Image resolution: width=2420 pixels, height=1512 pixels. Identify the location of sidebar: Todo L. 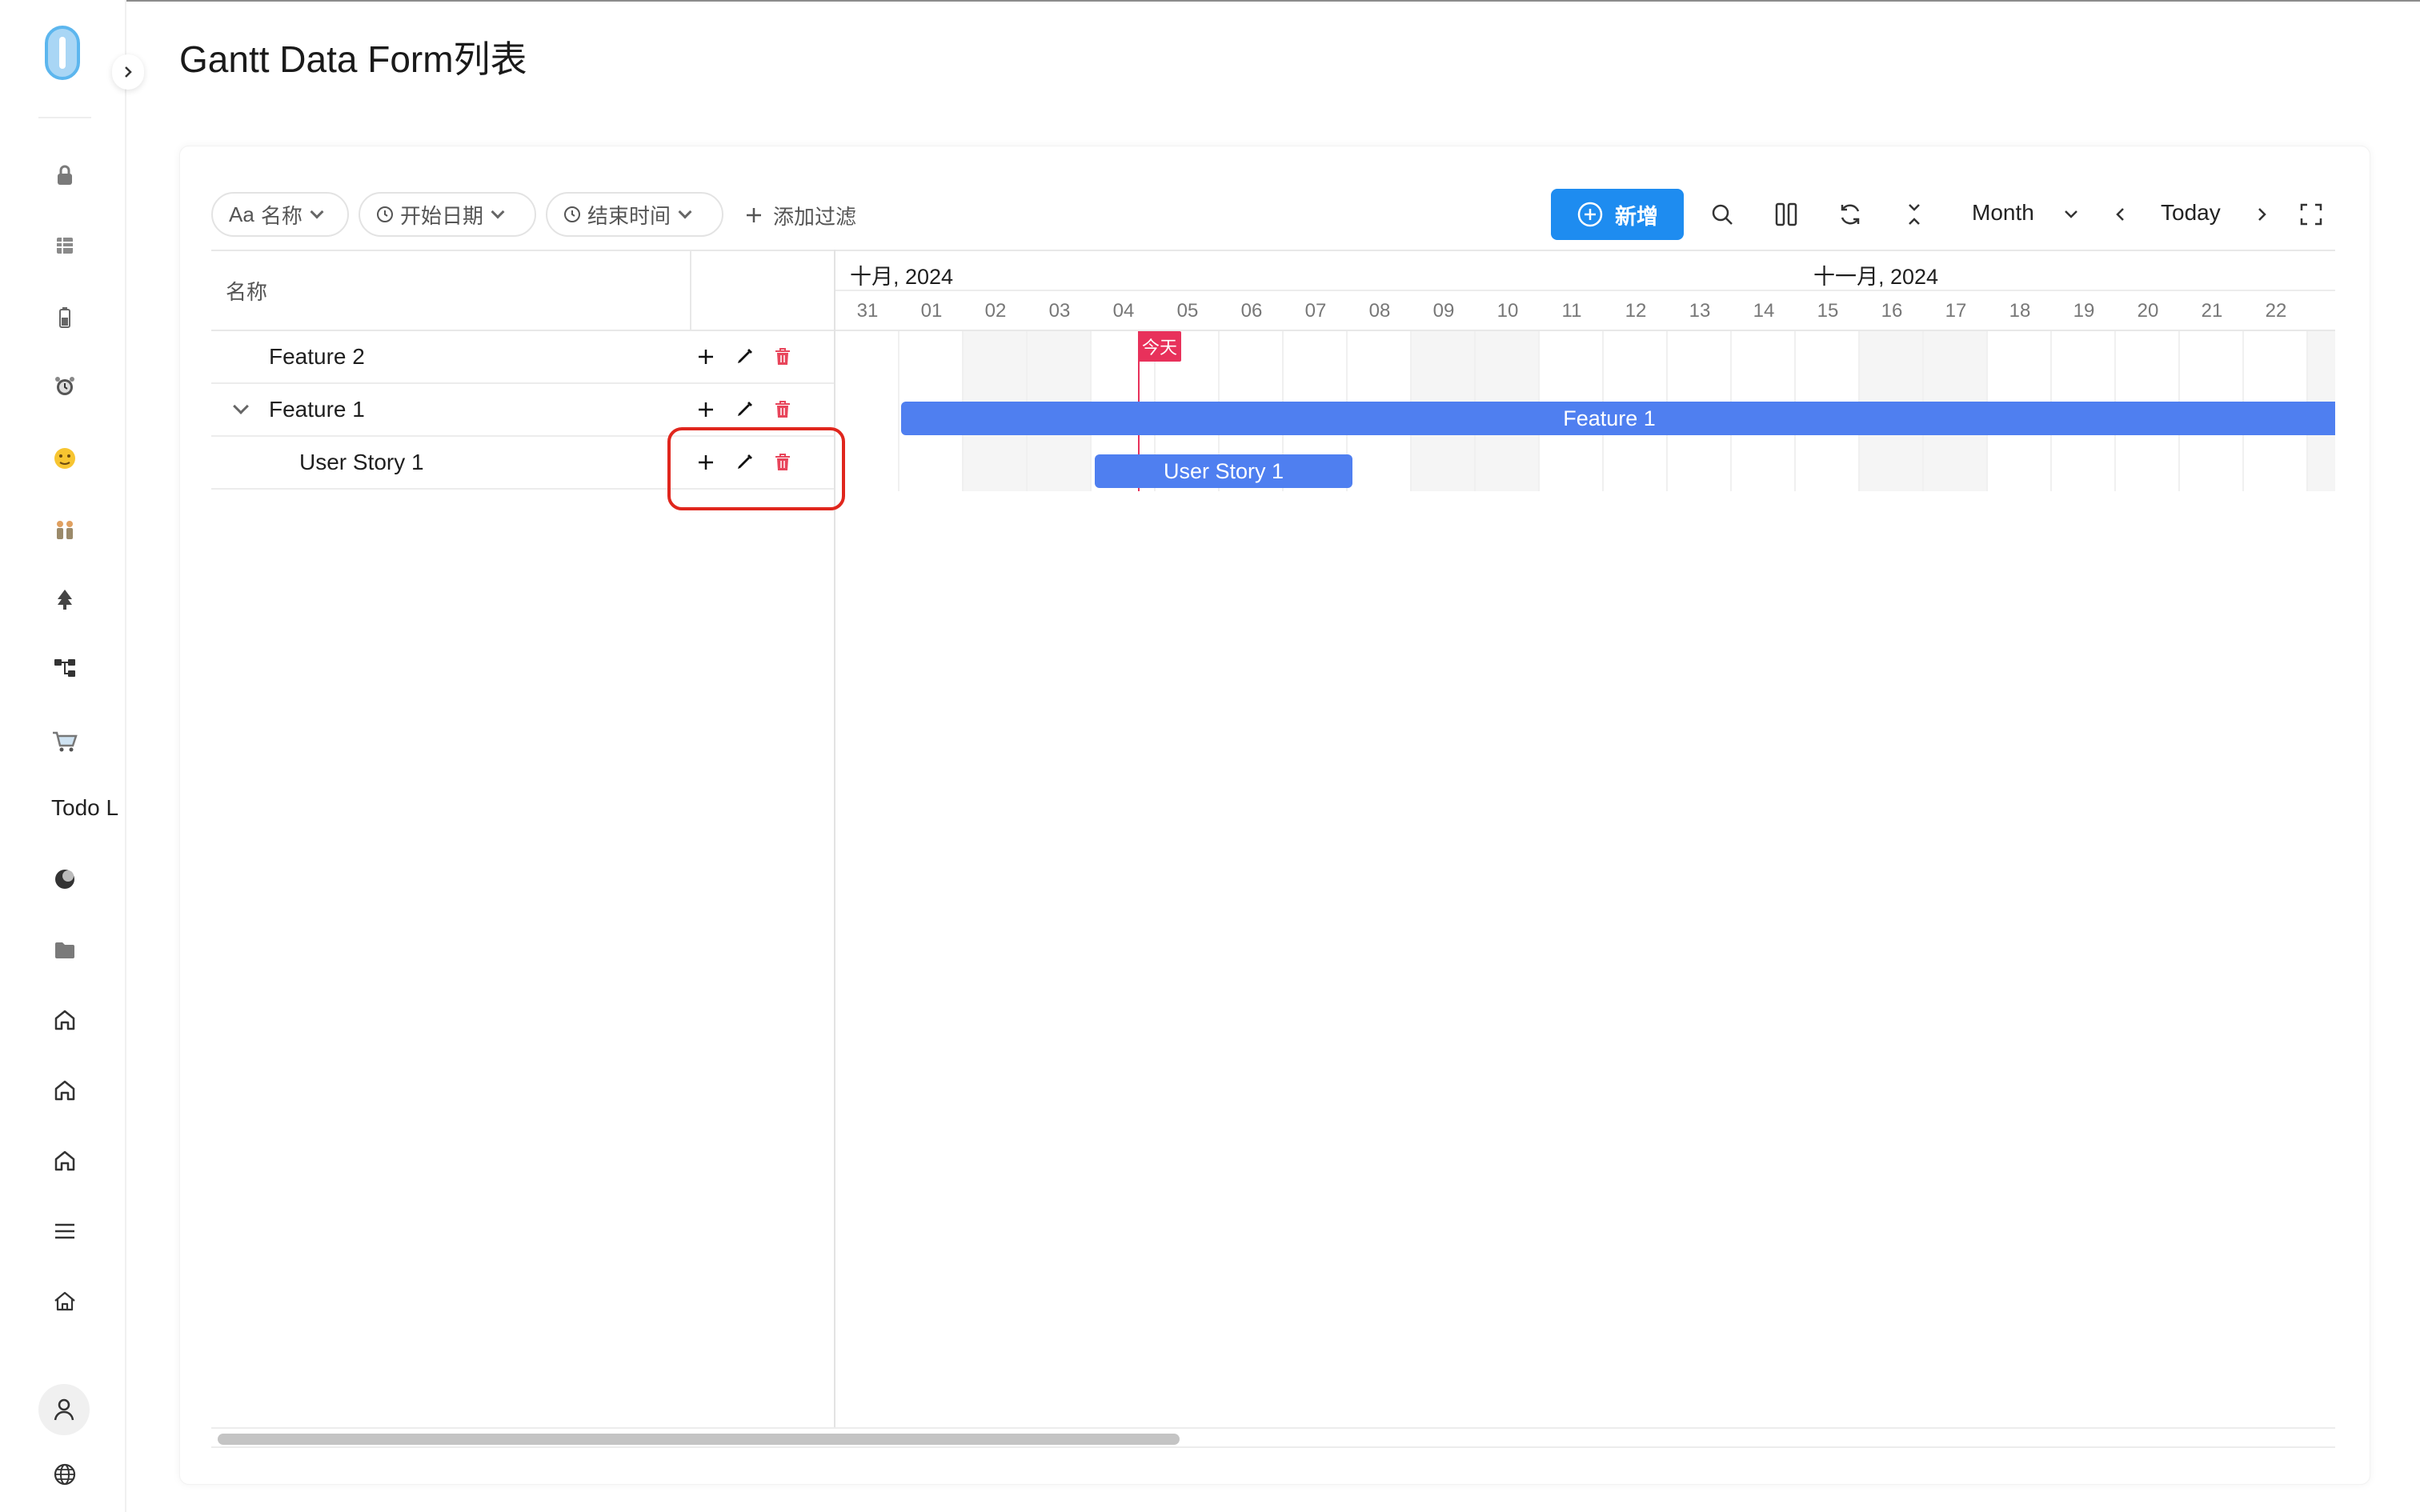
(63, 756).